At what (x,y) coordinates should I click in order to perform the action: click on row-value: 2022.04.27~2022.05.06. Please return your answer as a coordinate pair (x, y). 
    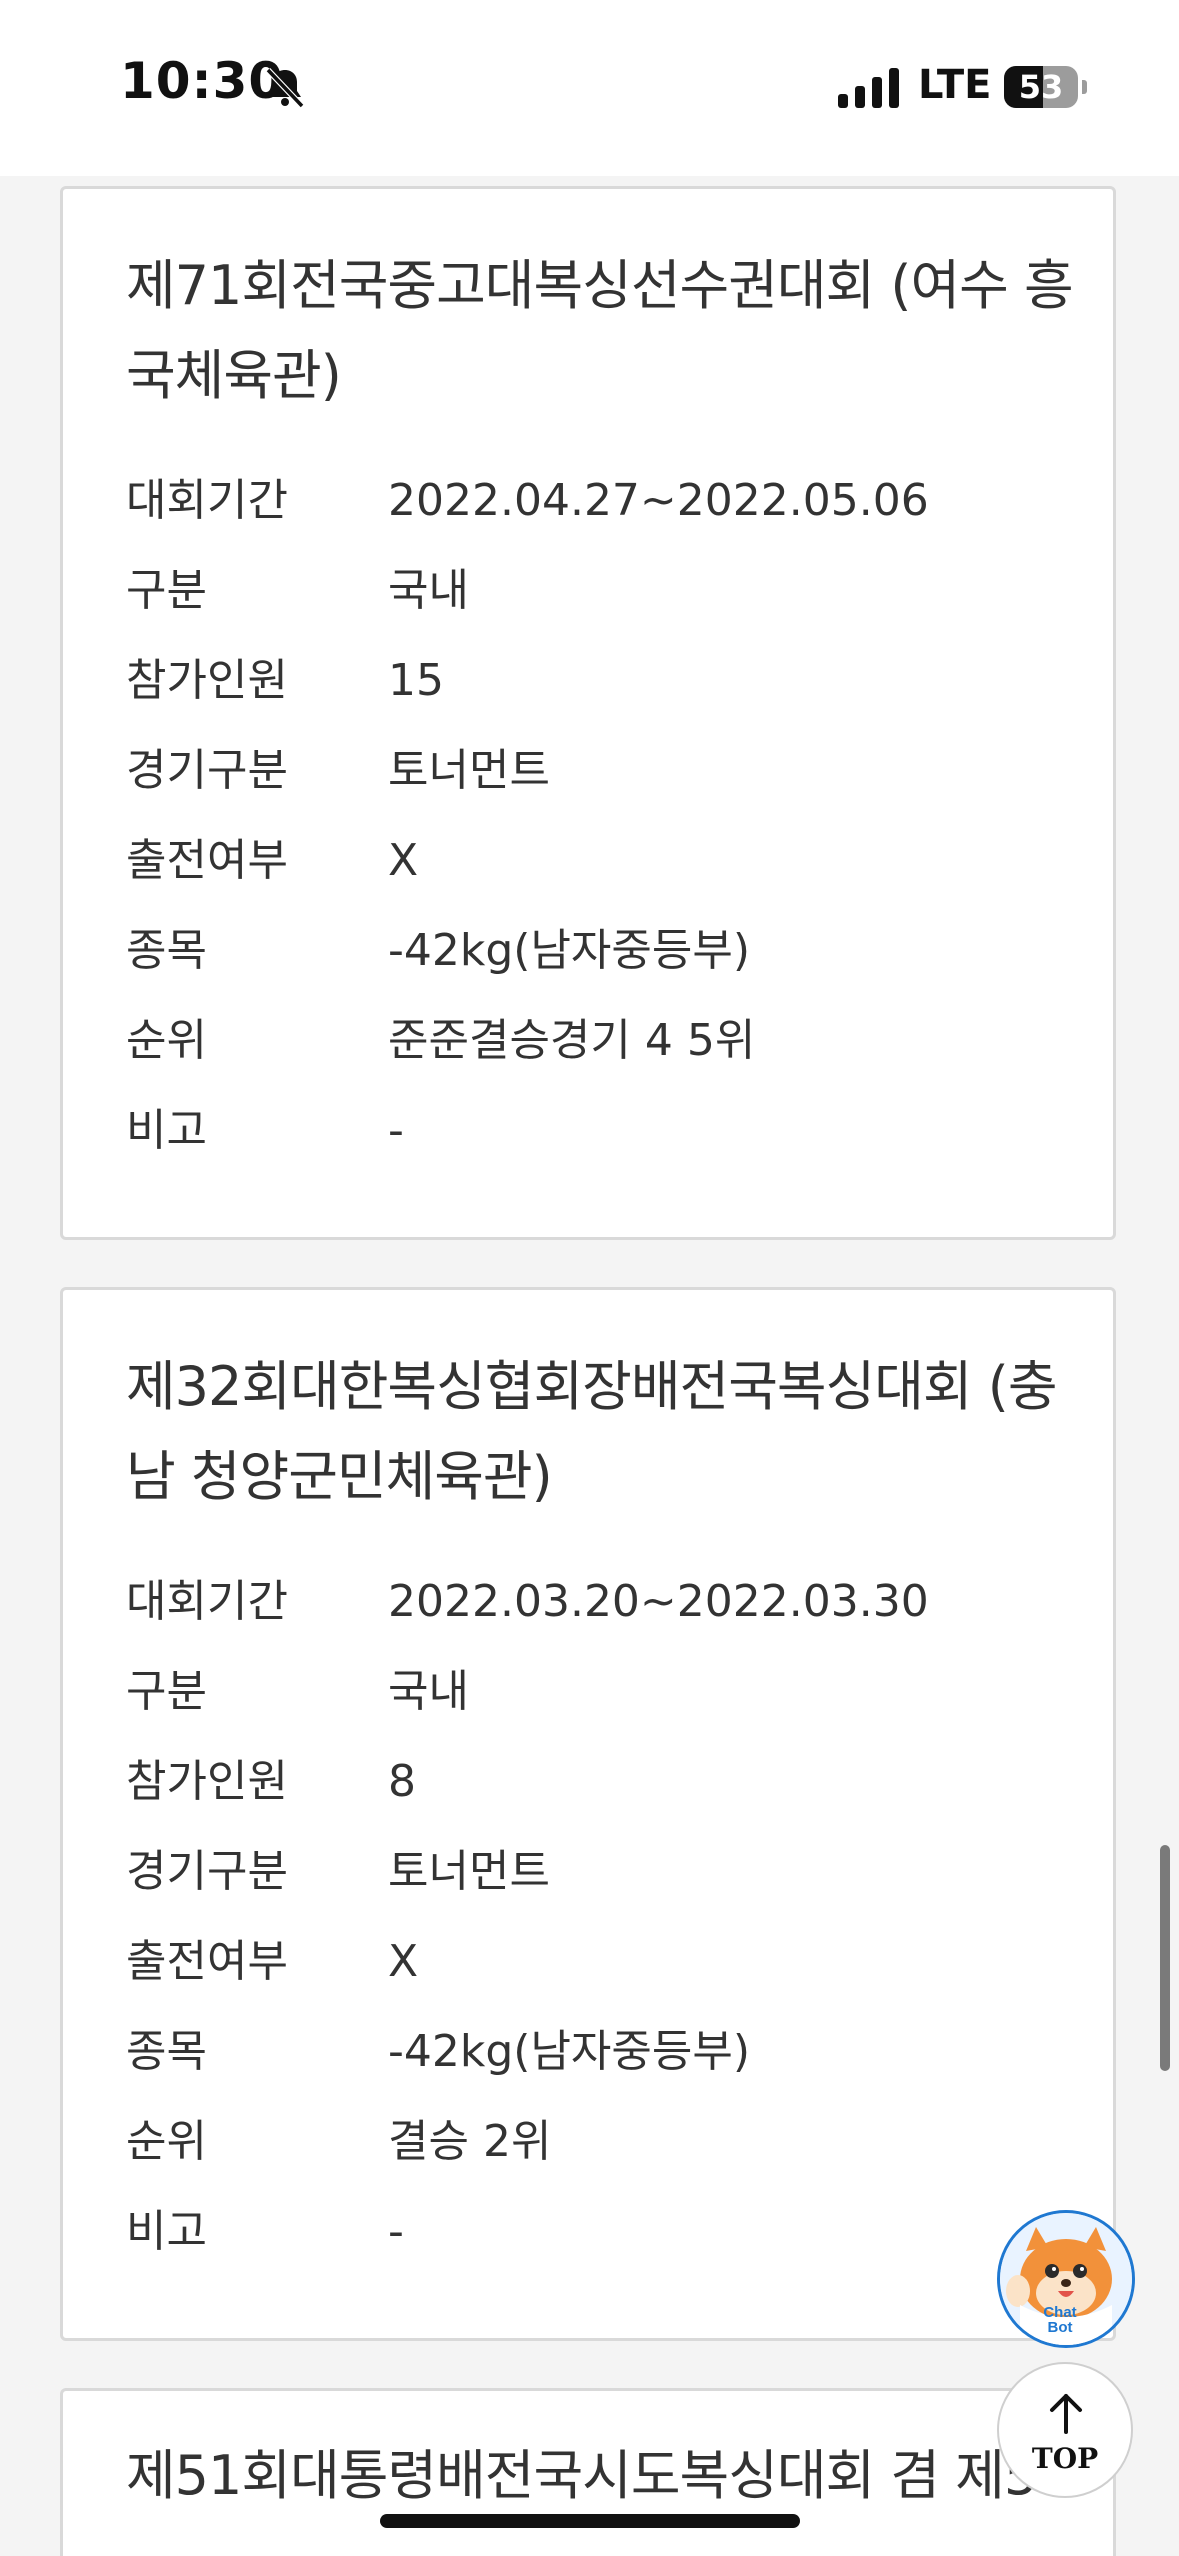
    Looking at the image, I should click on (658, 500).